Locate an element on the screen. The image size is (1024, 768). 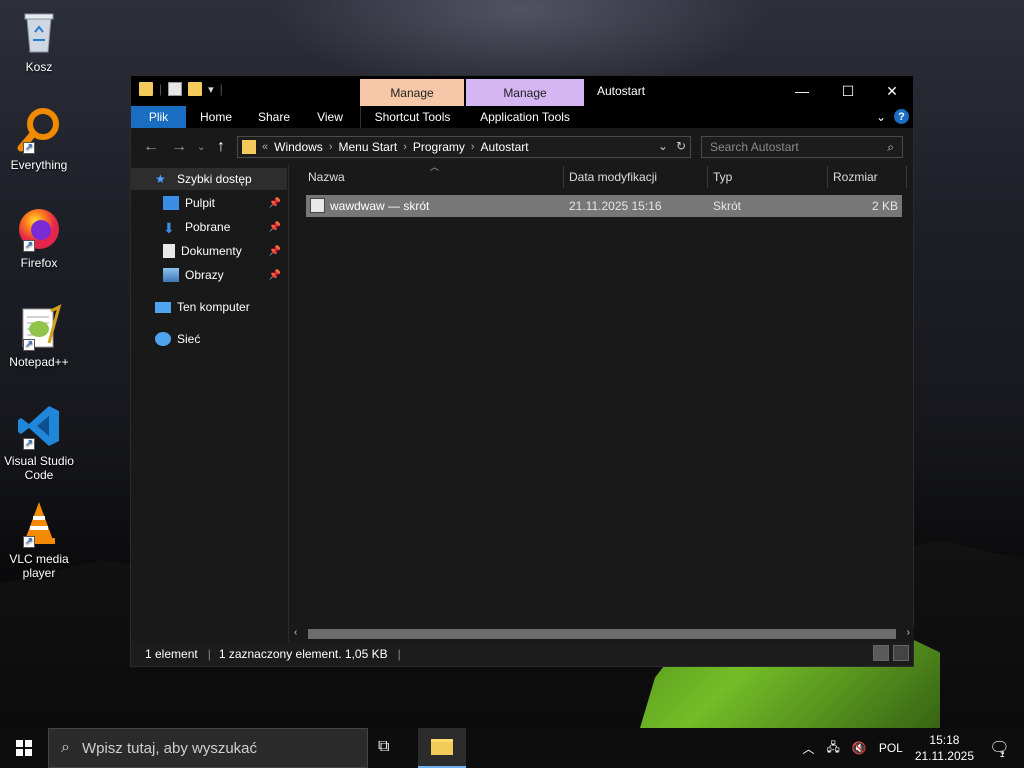
network-icon: 🖧 is located at coordinates (832, 748).